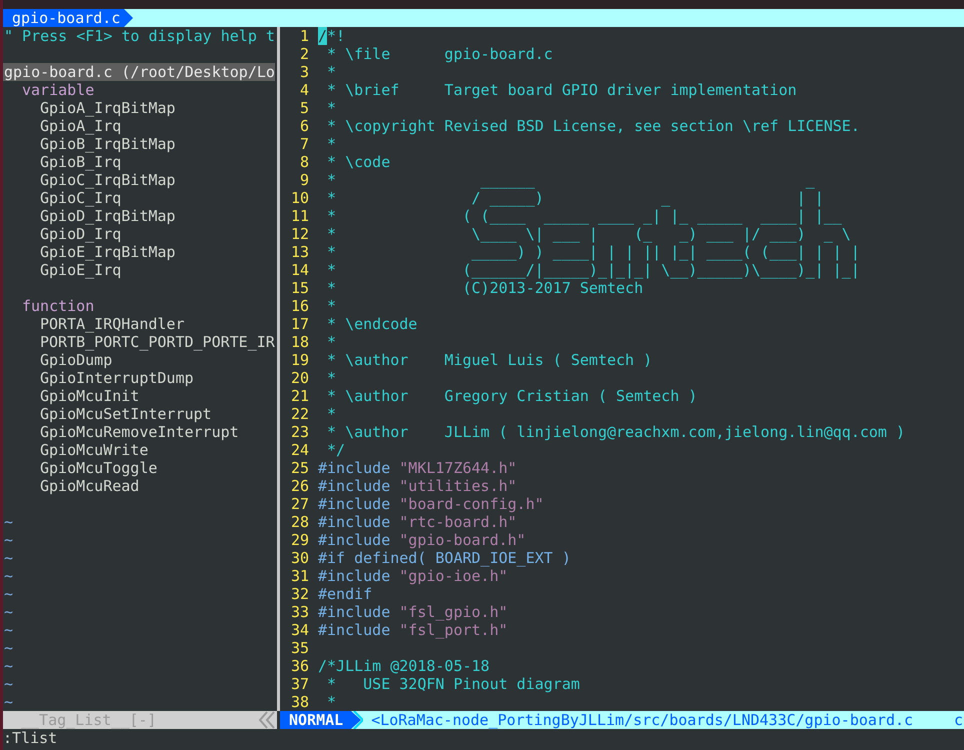  I want to click on code-line: #include "fsl_gpio.h", so click(413, 612).